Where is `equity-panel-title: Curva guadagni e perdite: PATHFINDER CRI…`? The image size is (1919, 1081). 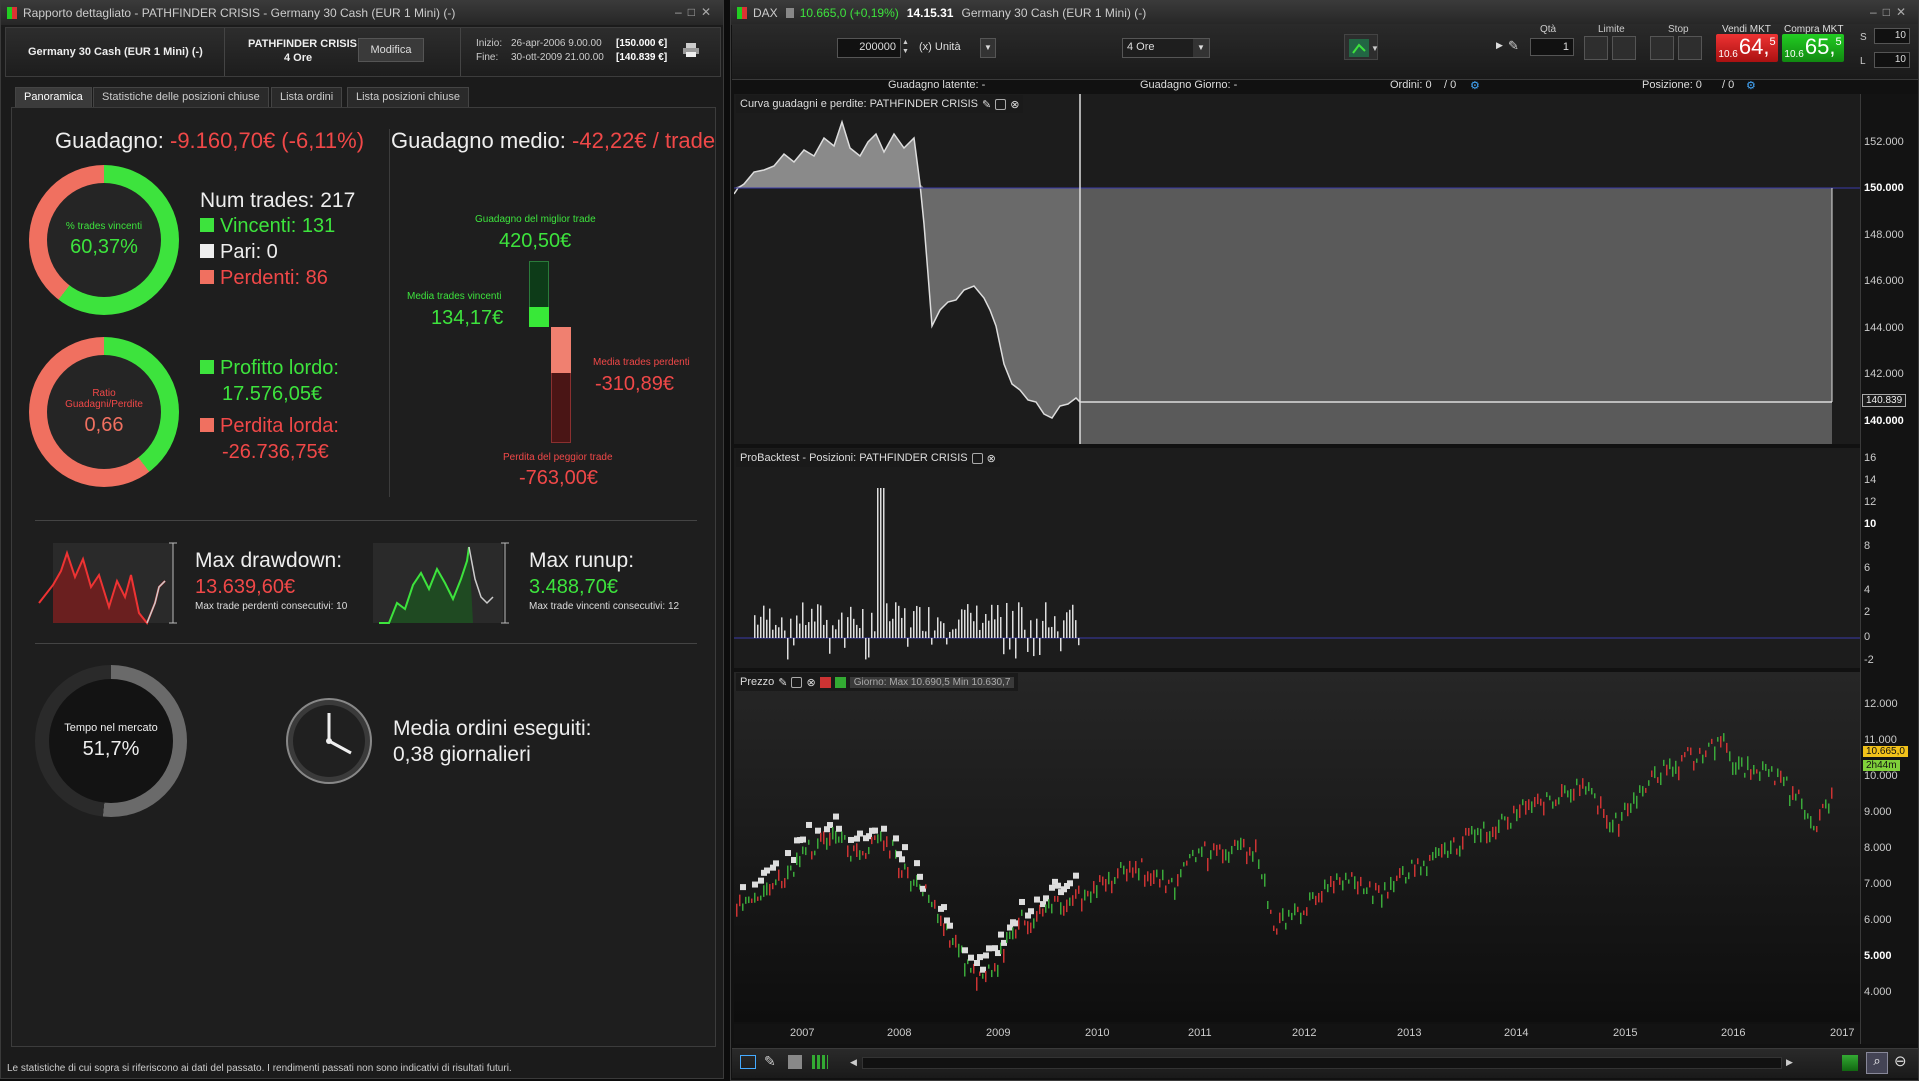 equity-panel-title: Curva guadagni e perdite: PATHFINDER CRI… is located at coordinates (859, 104).